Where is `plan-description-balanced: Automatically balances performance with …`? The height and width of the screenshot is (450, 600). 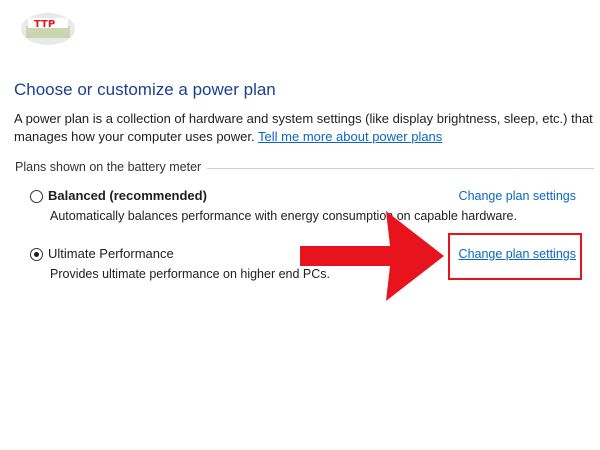
plan-description-balanced: Automatically balances performance with … is located at coordinates (283, 216).